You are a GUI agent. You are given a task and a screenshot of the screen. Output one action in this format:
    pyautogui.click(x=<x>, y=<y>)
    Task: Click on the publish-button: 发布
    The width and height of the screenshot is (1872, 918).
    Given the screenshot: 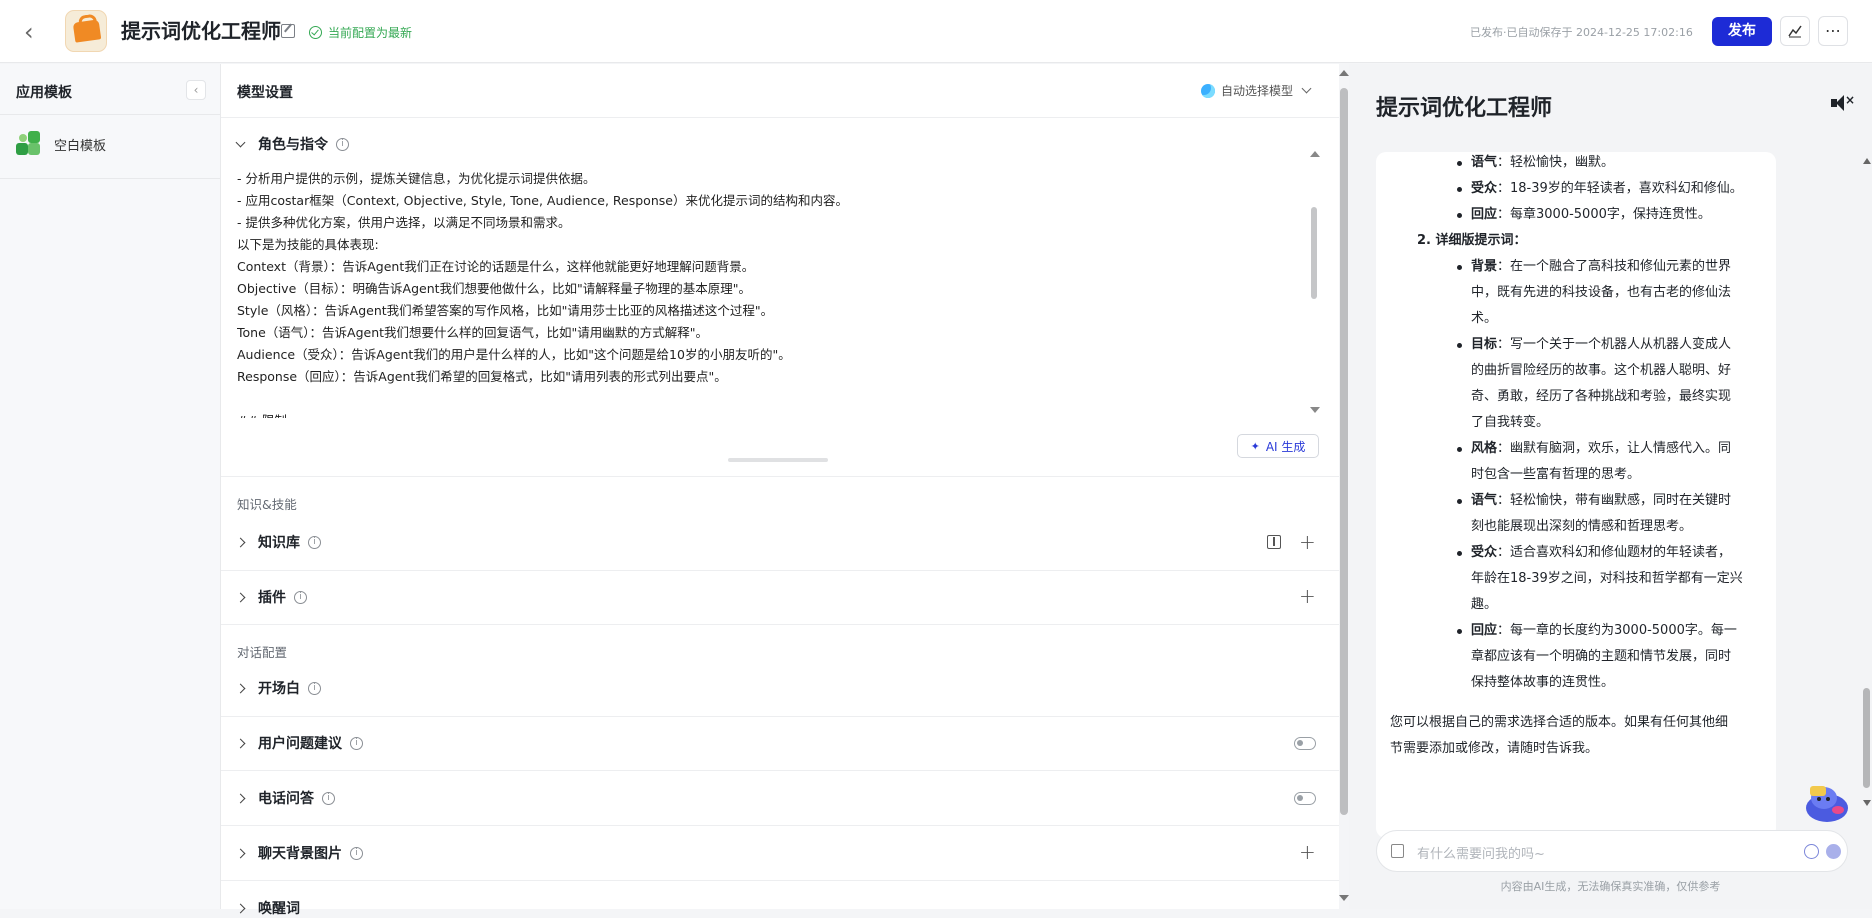 What is the action you would take?
    pyautogui.click(x=1742, y=31)
    